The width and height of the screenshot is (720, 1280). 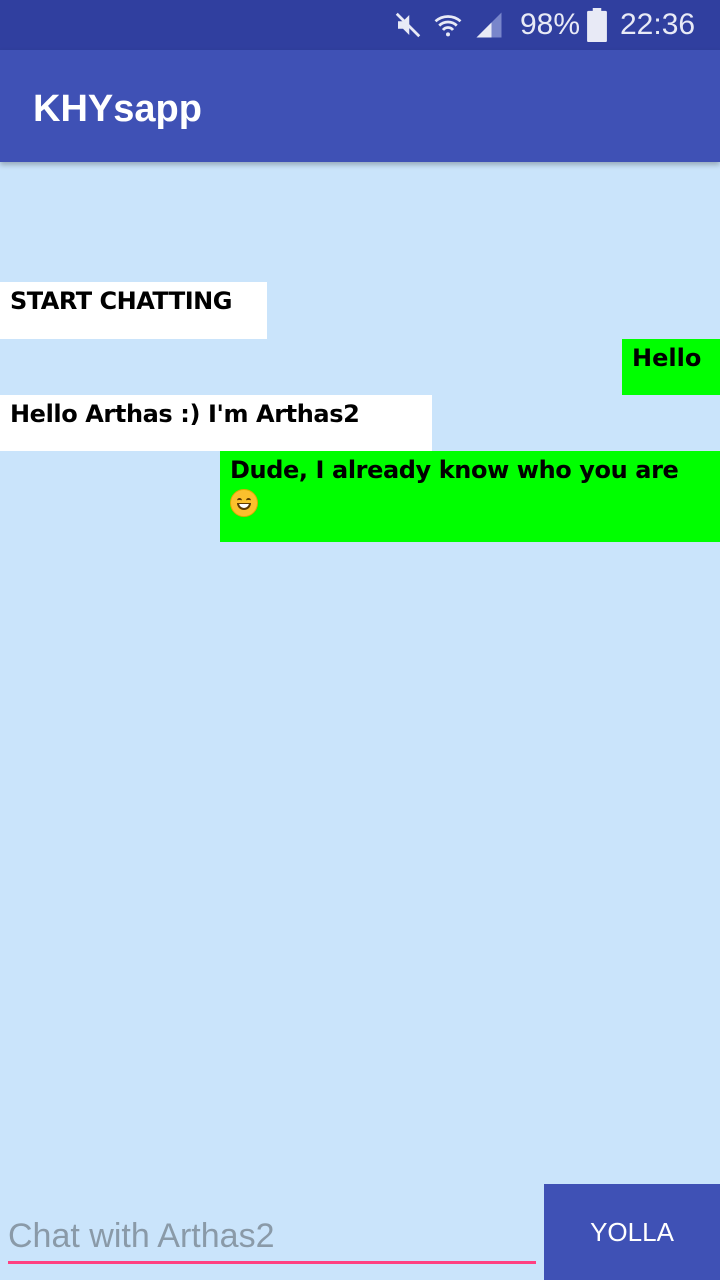 I want to click on message-incoming: Hello Arthas :) I'm Arthas2, so click(x=216, y=423).